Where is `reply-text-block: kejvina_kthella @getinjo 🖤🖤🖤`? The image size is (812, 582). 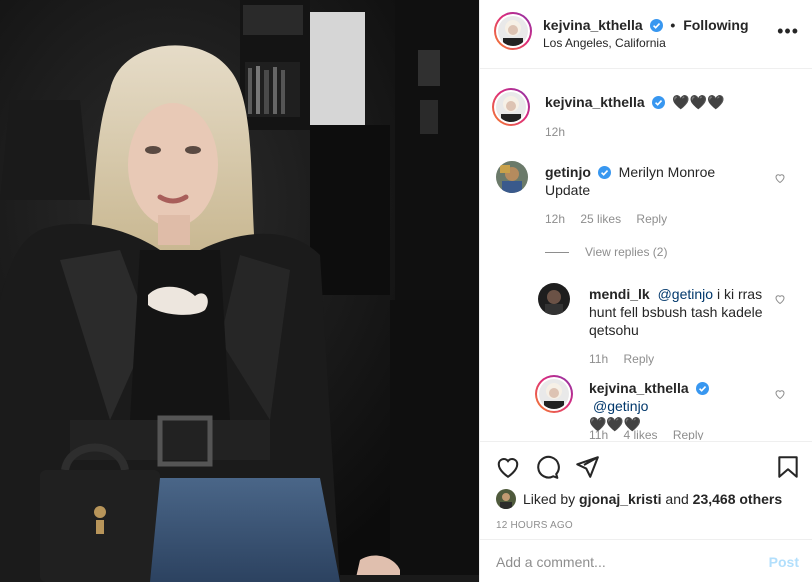
reply-text-block: kejvina_kthella @getinjo 🖤🖤🖤 is located at coordinates (679, 406).